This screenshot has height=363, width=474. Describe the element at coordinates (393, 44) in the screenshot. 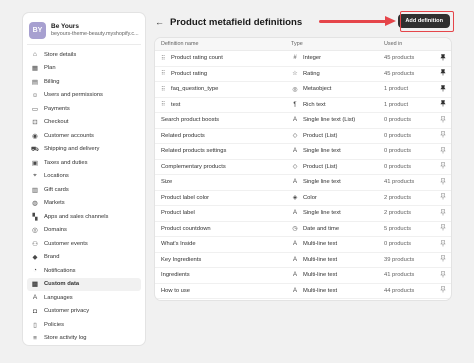

I see `column-header-used: Used in` at that location.